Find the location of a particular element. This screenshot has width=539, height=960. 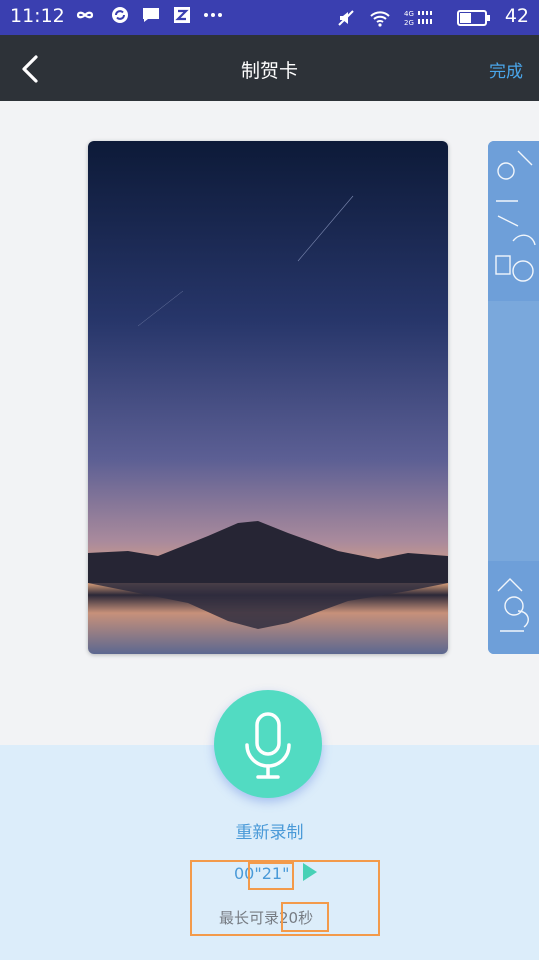

z-app-icon is located at coordinates (182, 15).